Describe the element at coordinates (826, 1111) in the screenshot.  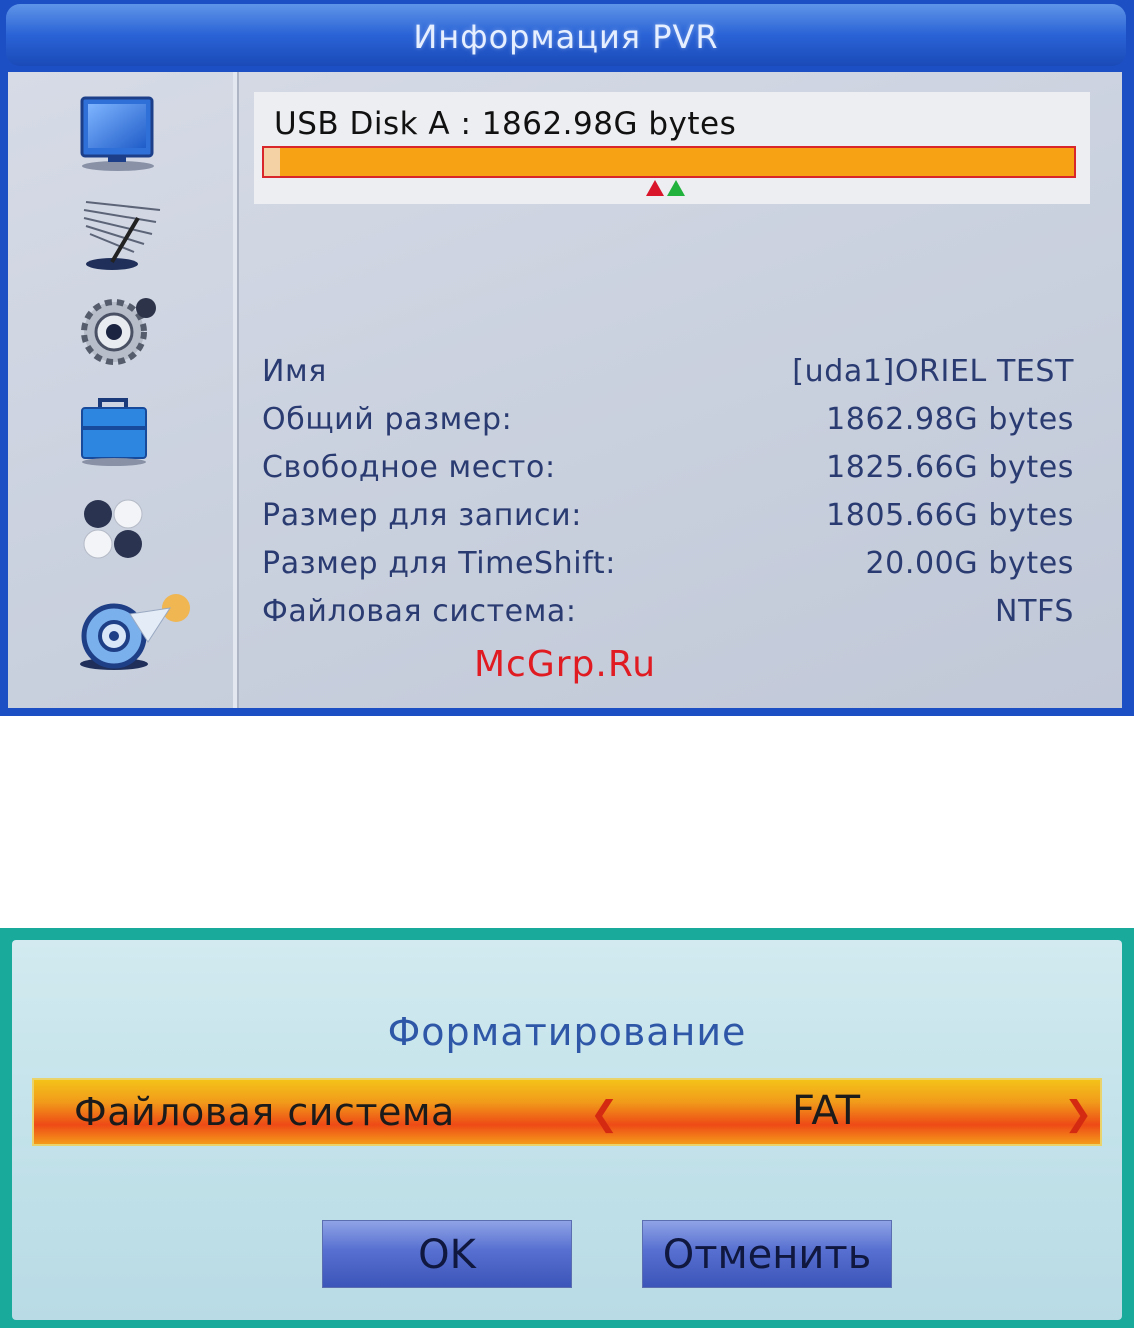
I see `file-system-value: FAT` at that location.